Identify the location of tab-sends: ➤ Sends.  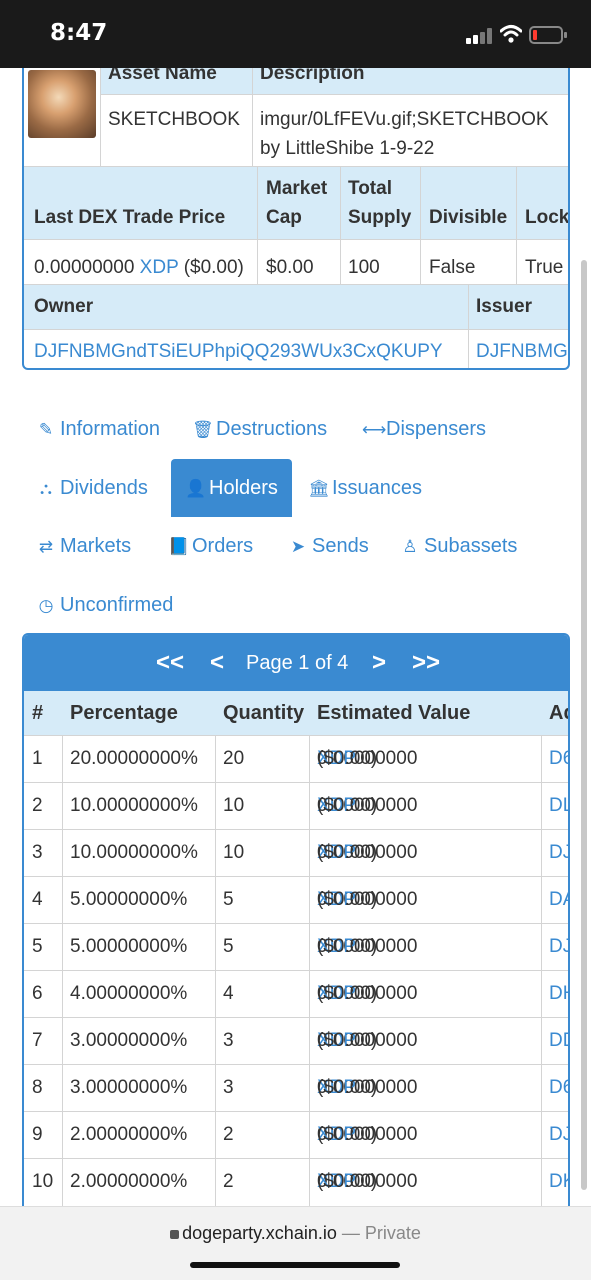
(328, 546).